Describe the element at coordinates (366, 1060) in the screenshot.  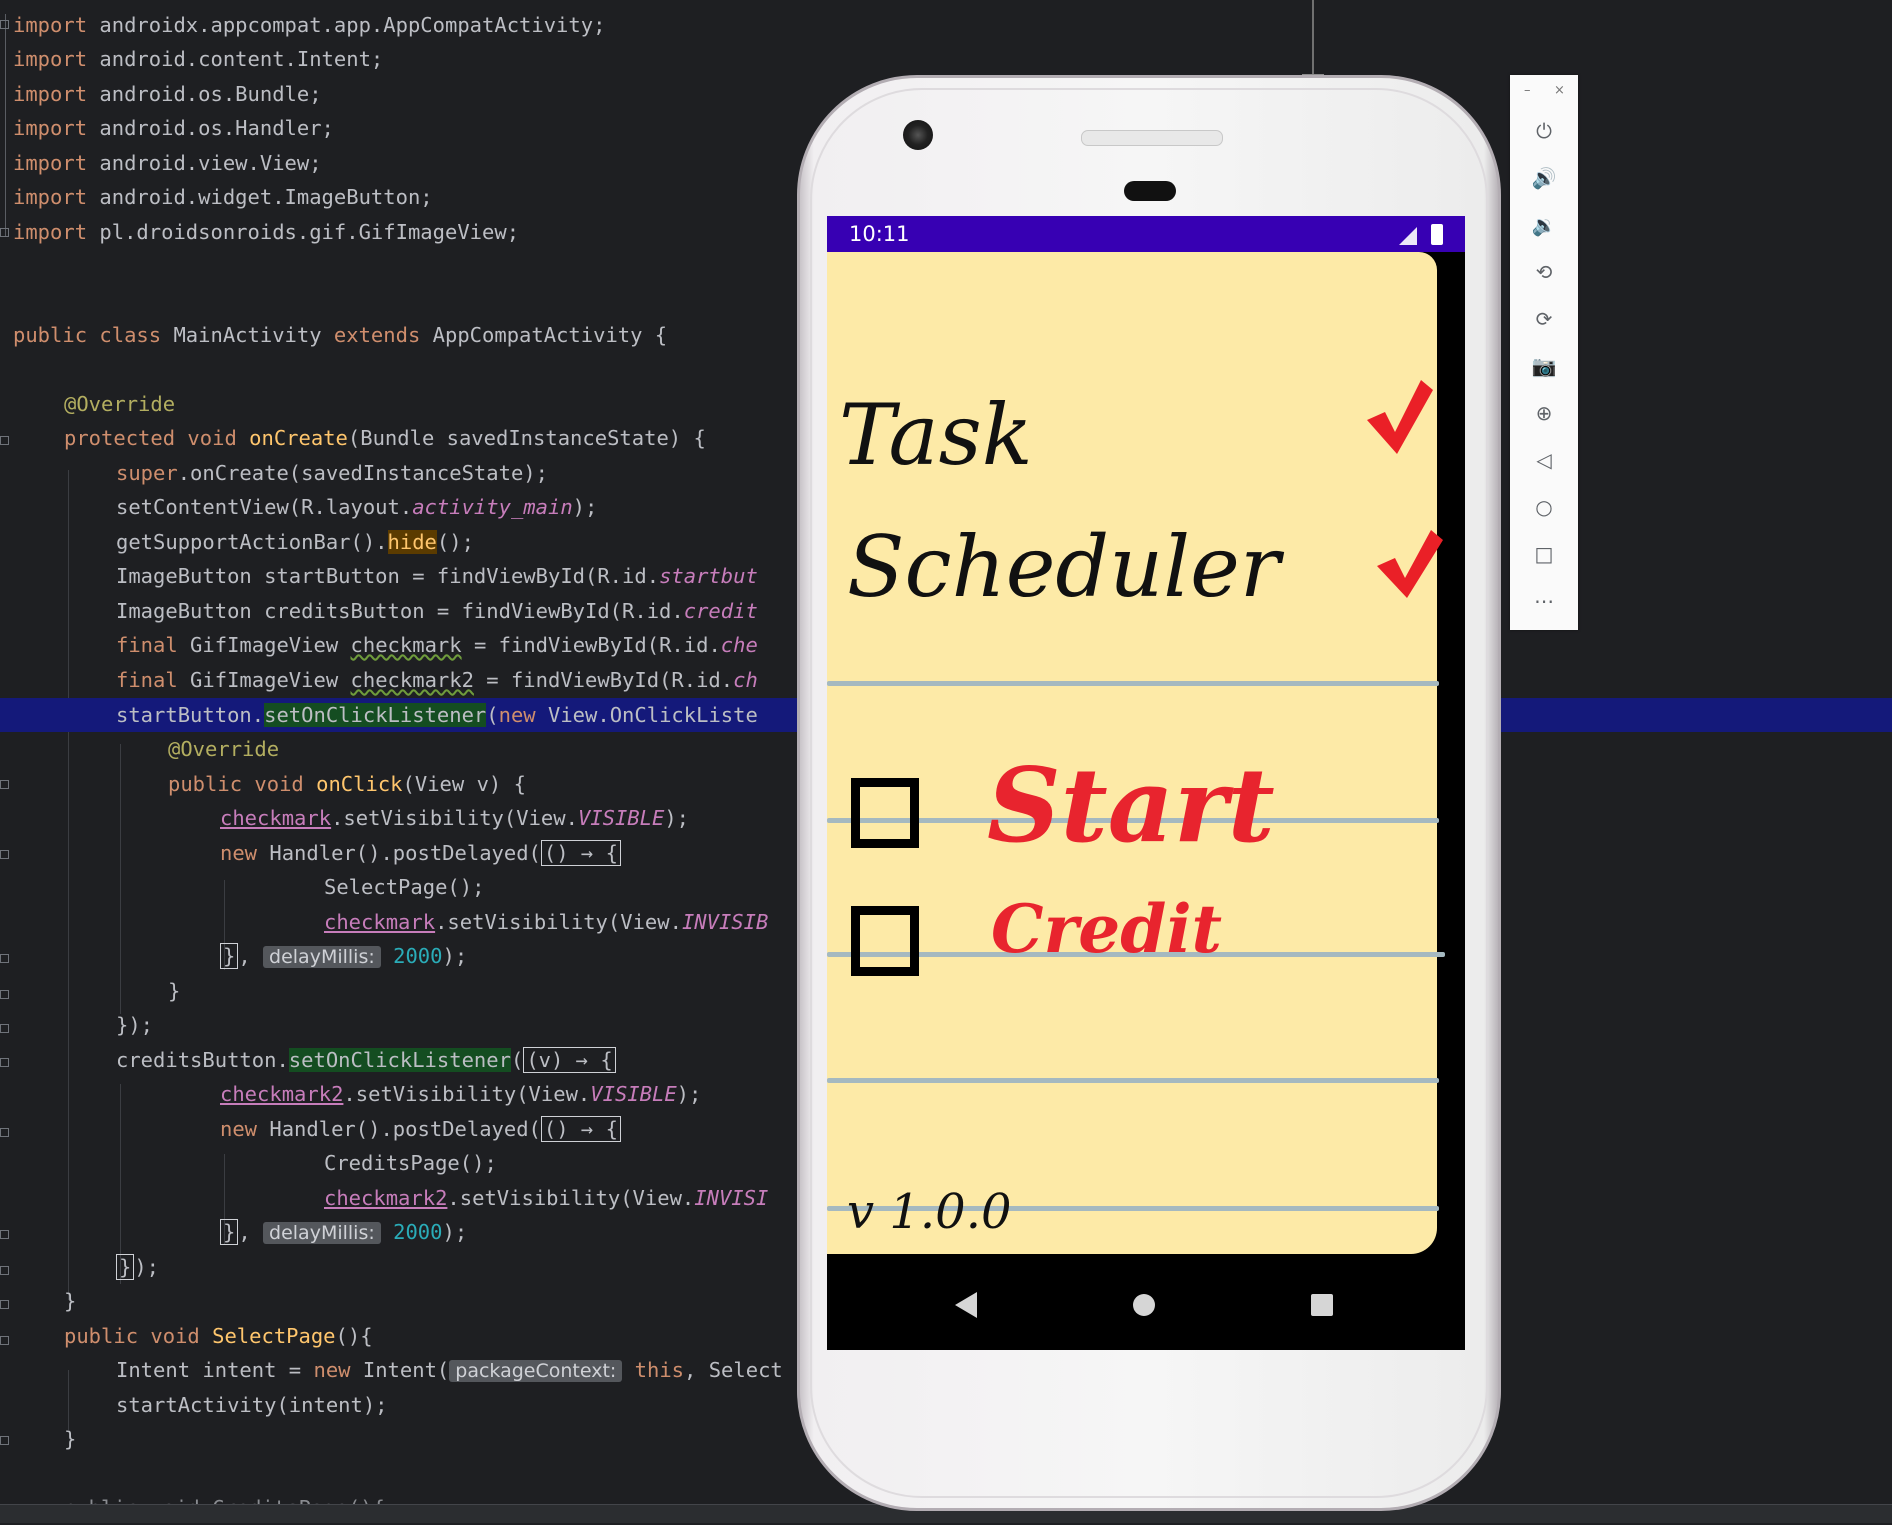
I see `code-line: creditsButton.setOnClickListener((v) → {` at that location.